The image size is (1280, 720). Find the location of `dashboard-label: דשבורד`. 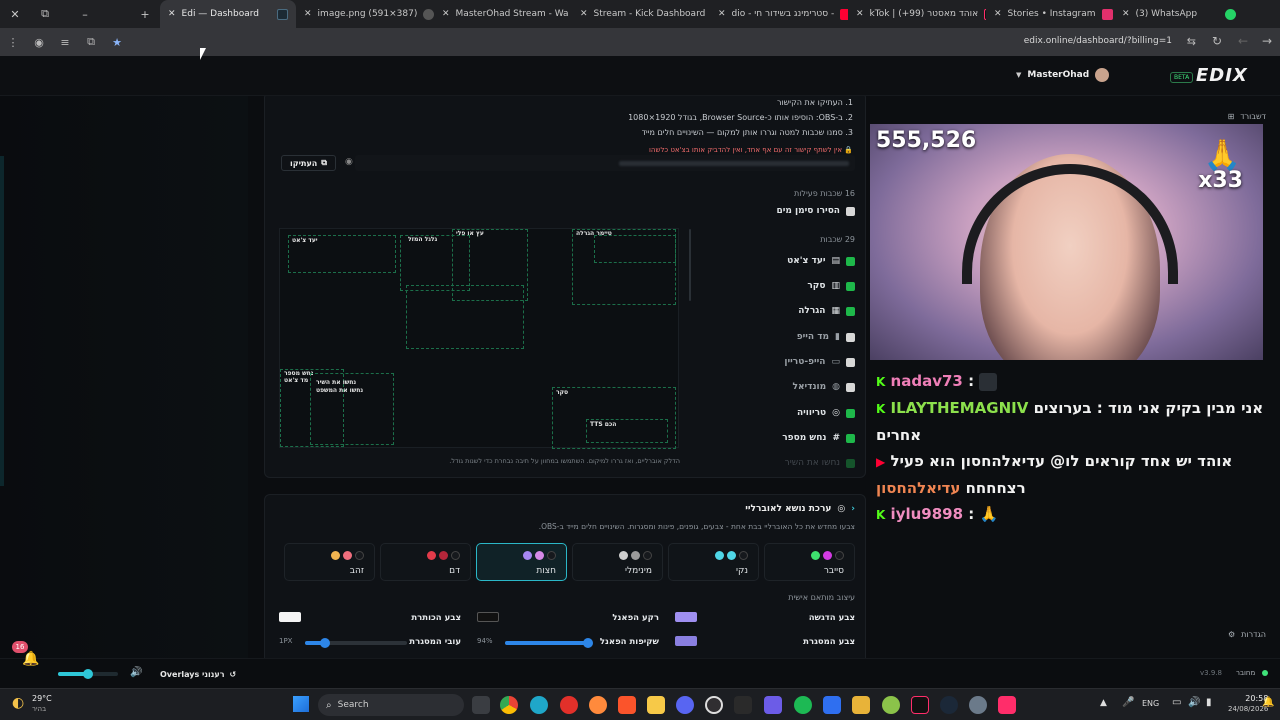

dashboard-label: דשבורד is located at coordinates (1253, 116).